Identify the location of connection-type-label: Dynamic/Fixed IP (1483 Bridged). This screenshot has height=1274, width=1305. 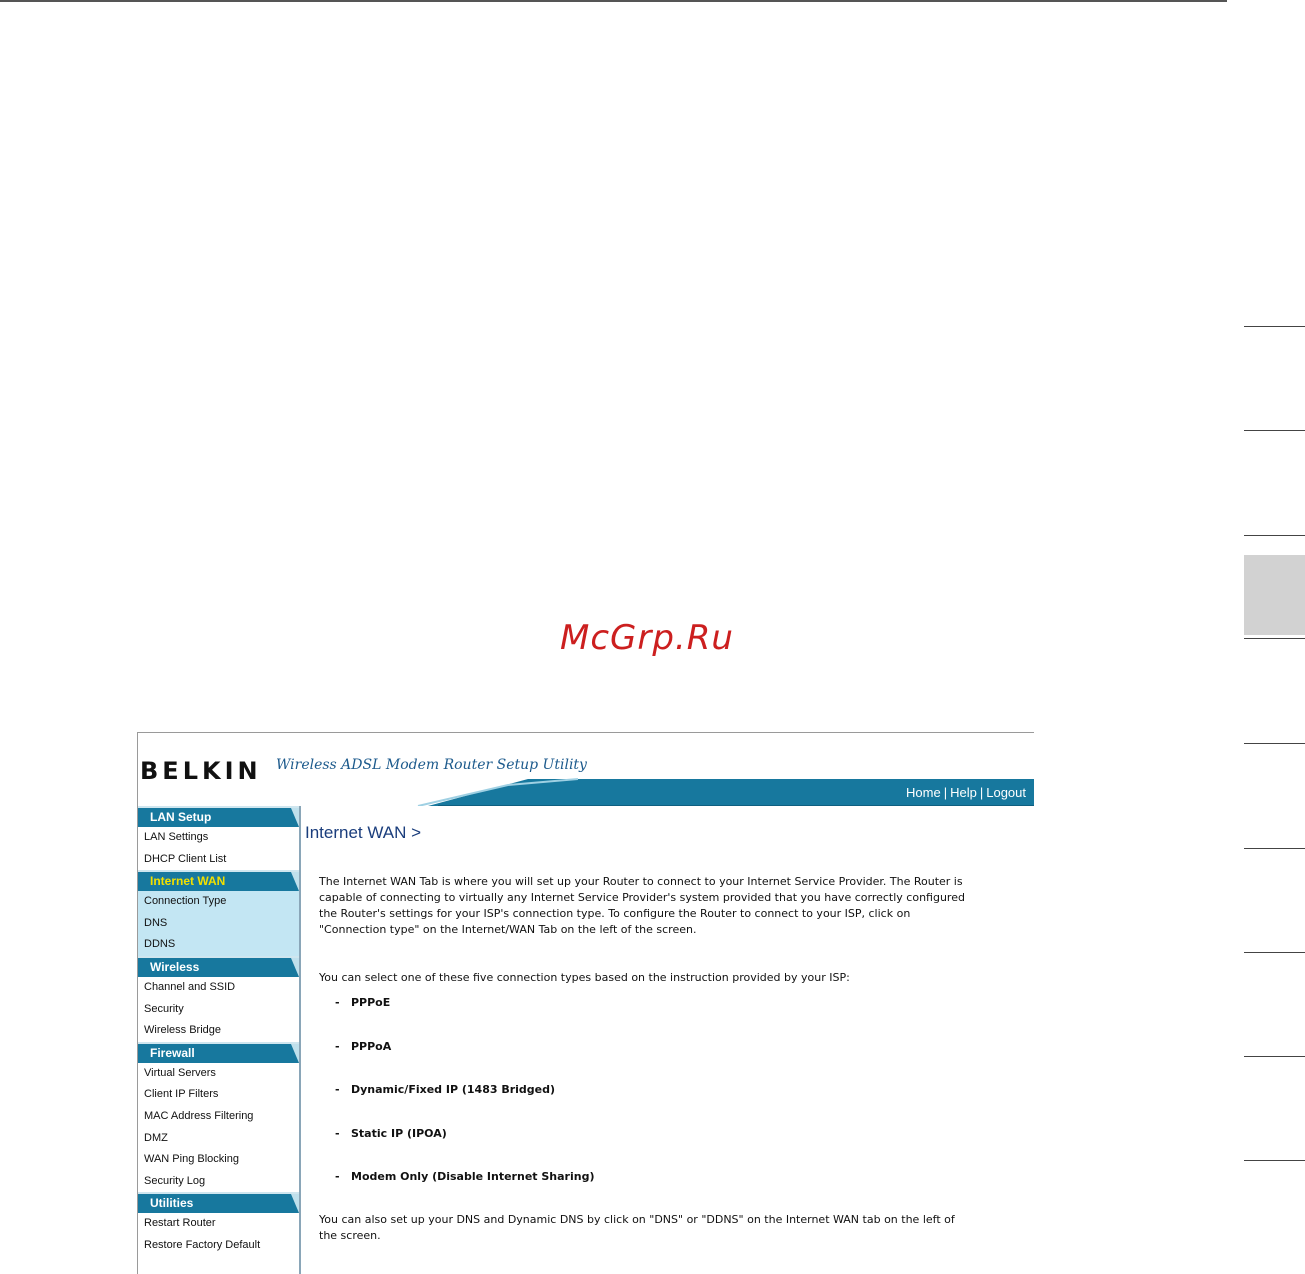
(453, 1089).